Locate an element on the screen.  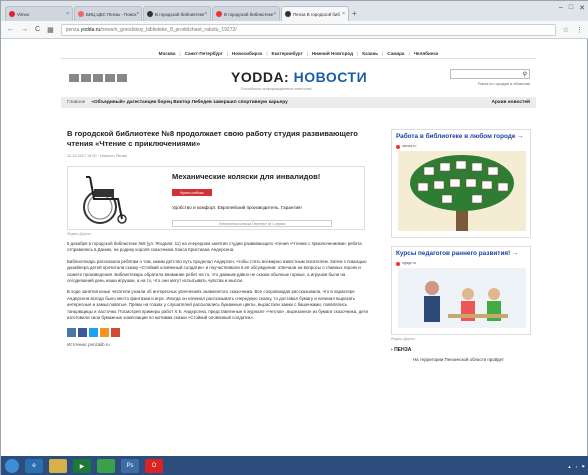
media-player-icon: ▶ is located at coordinates (82, 466).